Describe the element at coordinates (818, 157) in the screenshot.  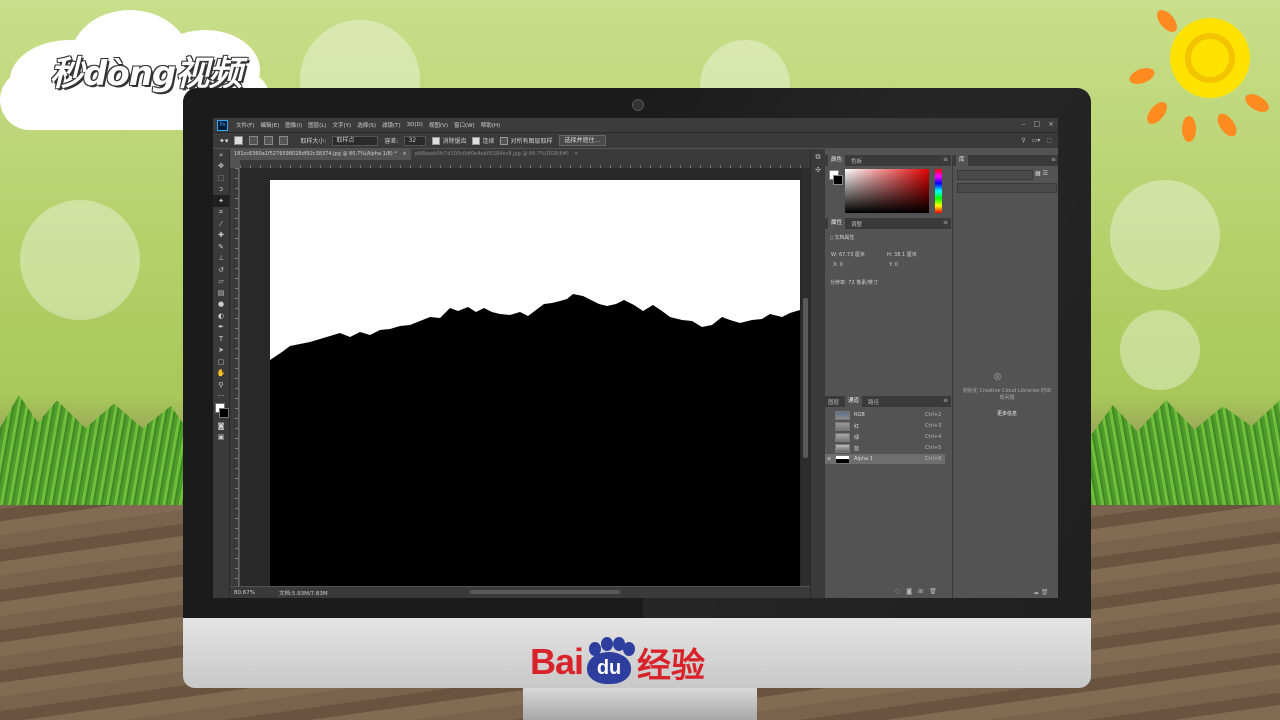
I see `history-panel-icon: ⧉` at that location.